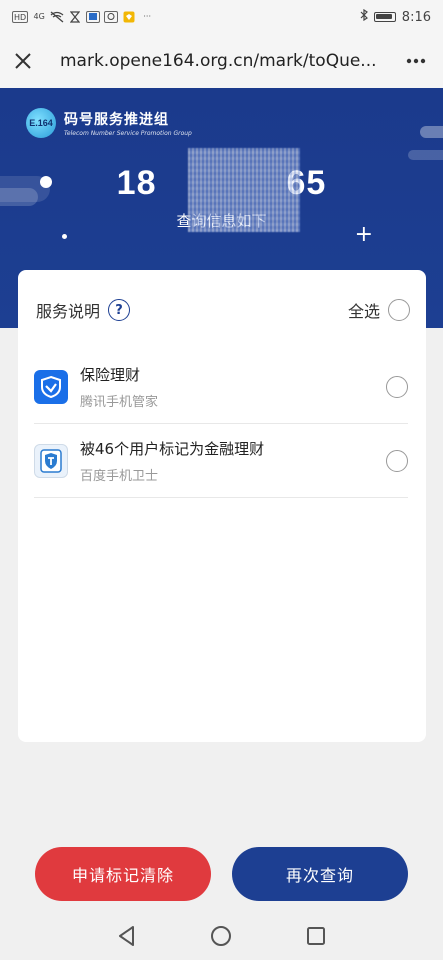 This screenshot has width=443, height=960. I want to click on redaction-mosaic, so click(244, 190).